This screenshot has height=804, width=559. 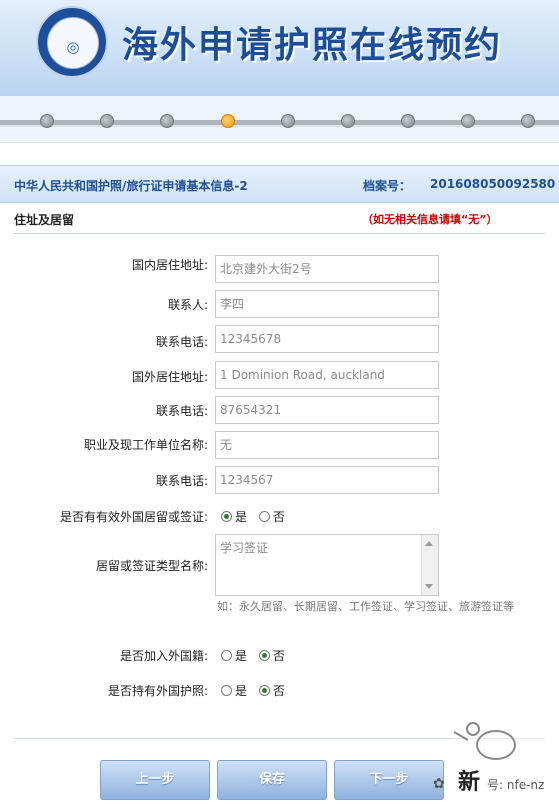 What do you see at coordinates (169, 265) in the screenshot?
I see `domestic-address-label: 国内居住地址:` at bounding box center [169, 265].